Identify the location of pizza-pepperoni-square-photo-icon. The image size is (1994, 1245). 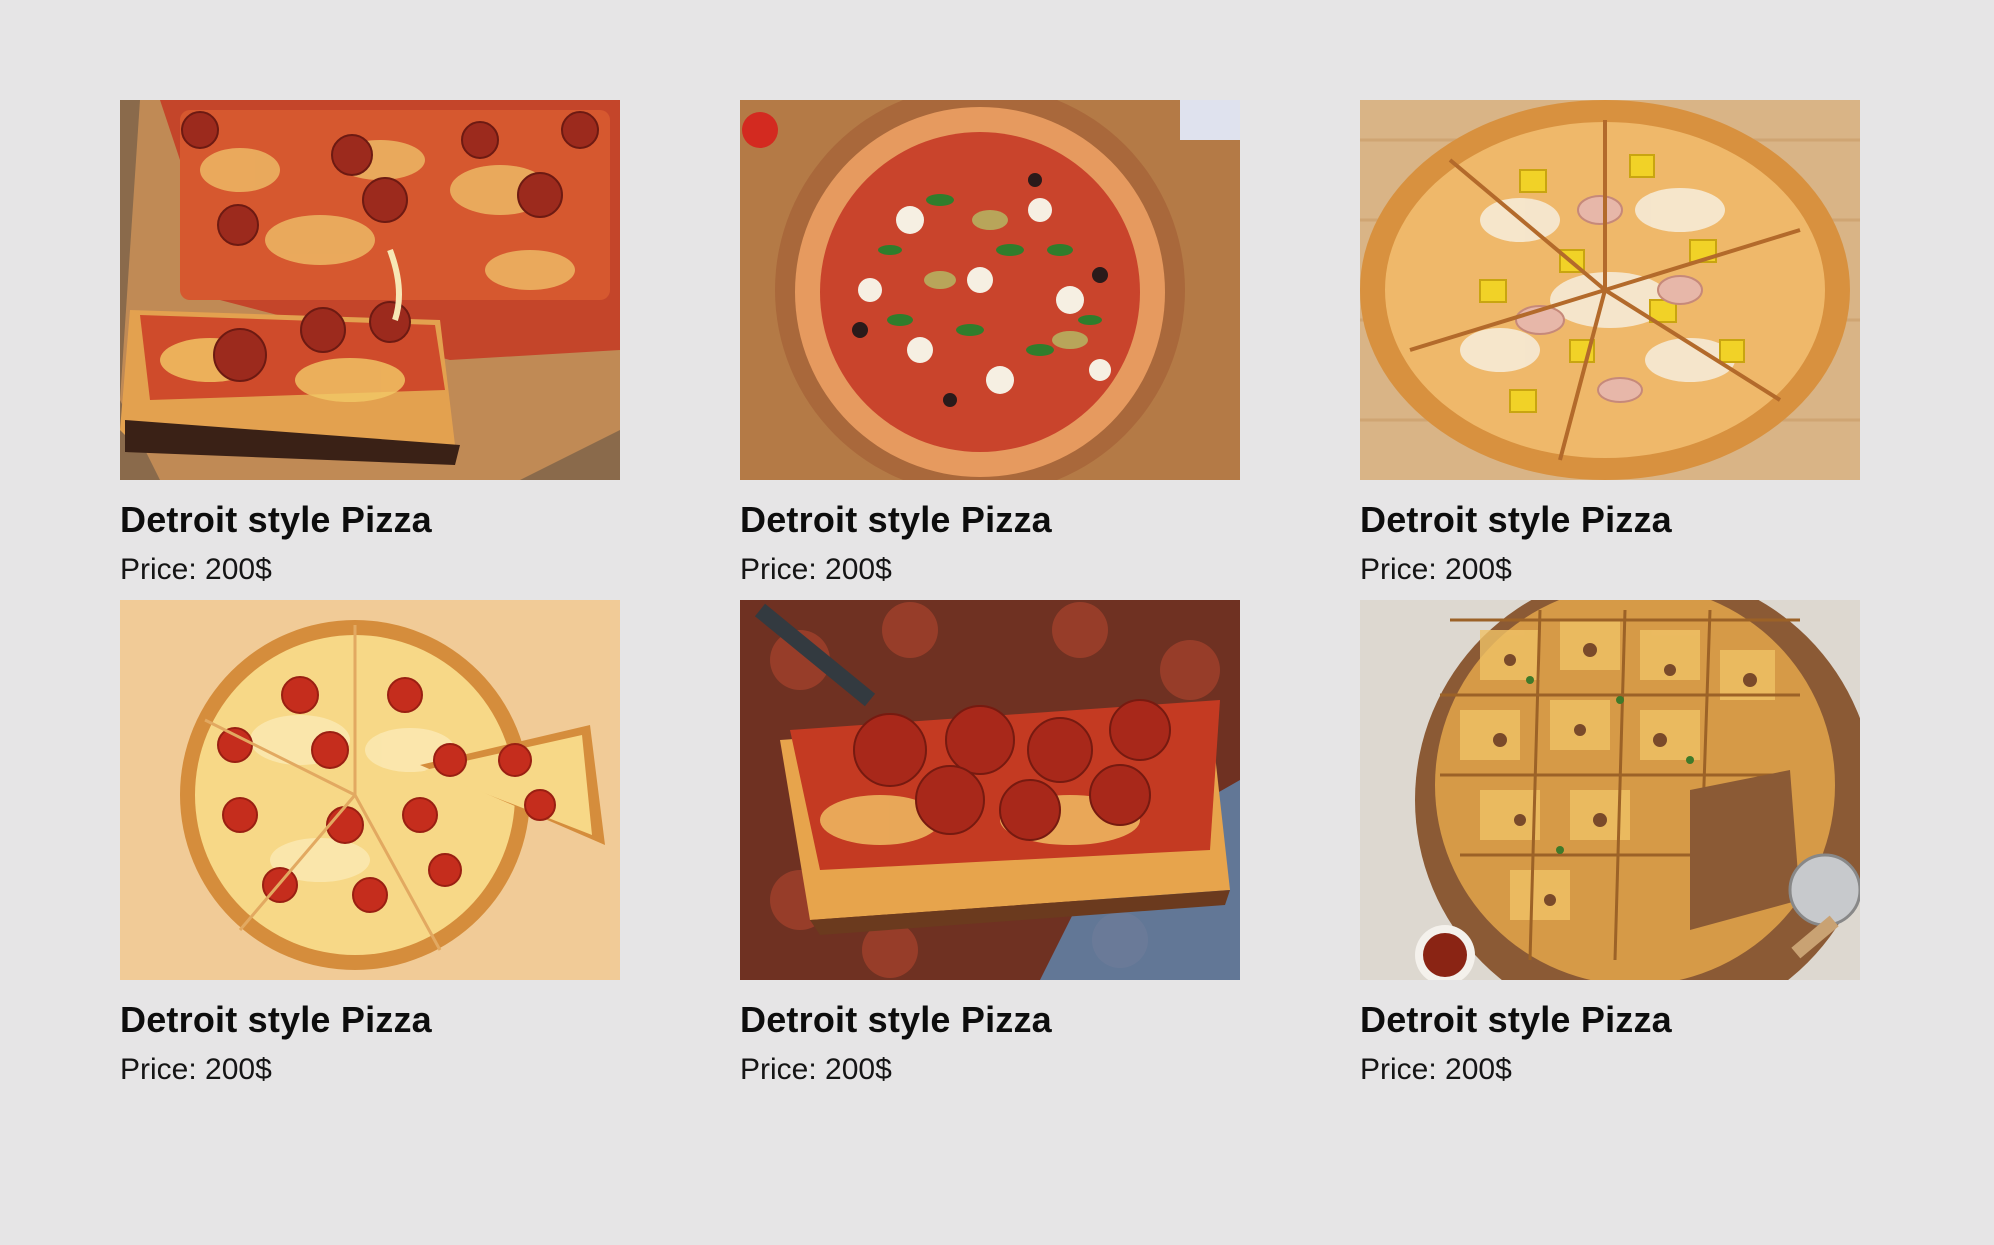
(370, 290).